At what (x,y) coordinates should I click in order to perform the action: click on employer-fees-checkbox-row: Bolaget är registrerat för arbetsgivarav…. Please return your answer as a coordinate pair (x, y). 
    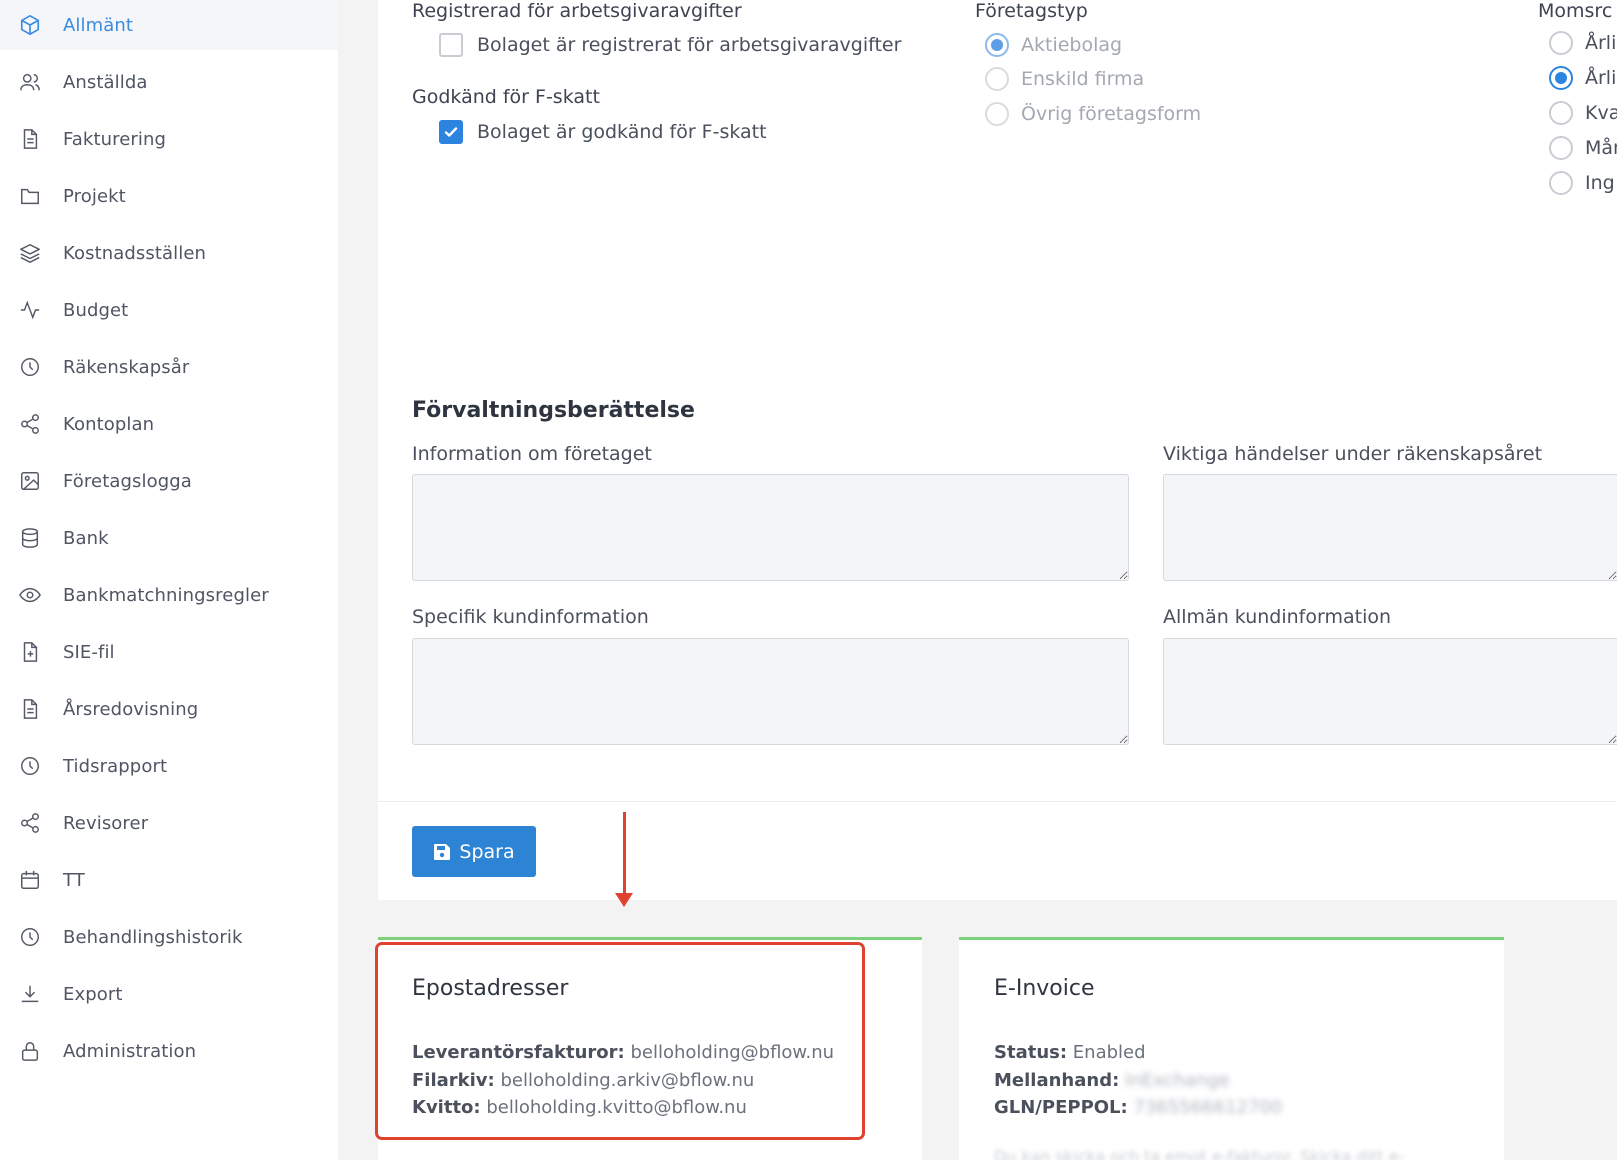
    Looking at the image, I should click on (670, 45).